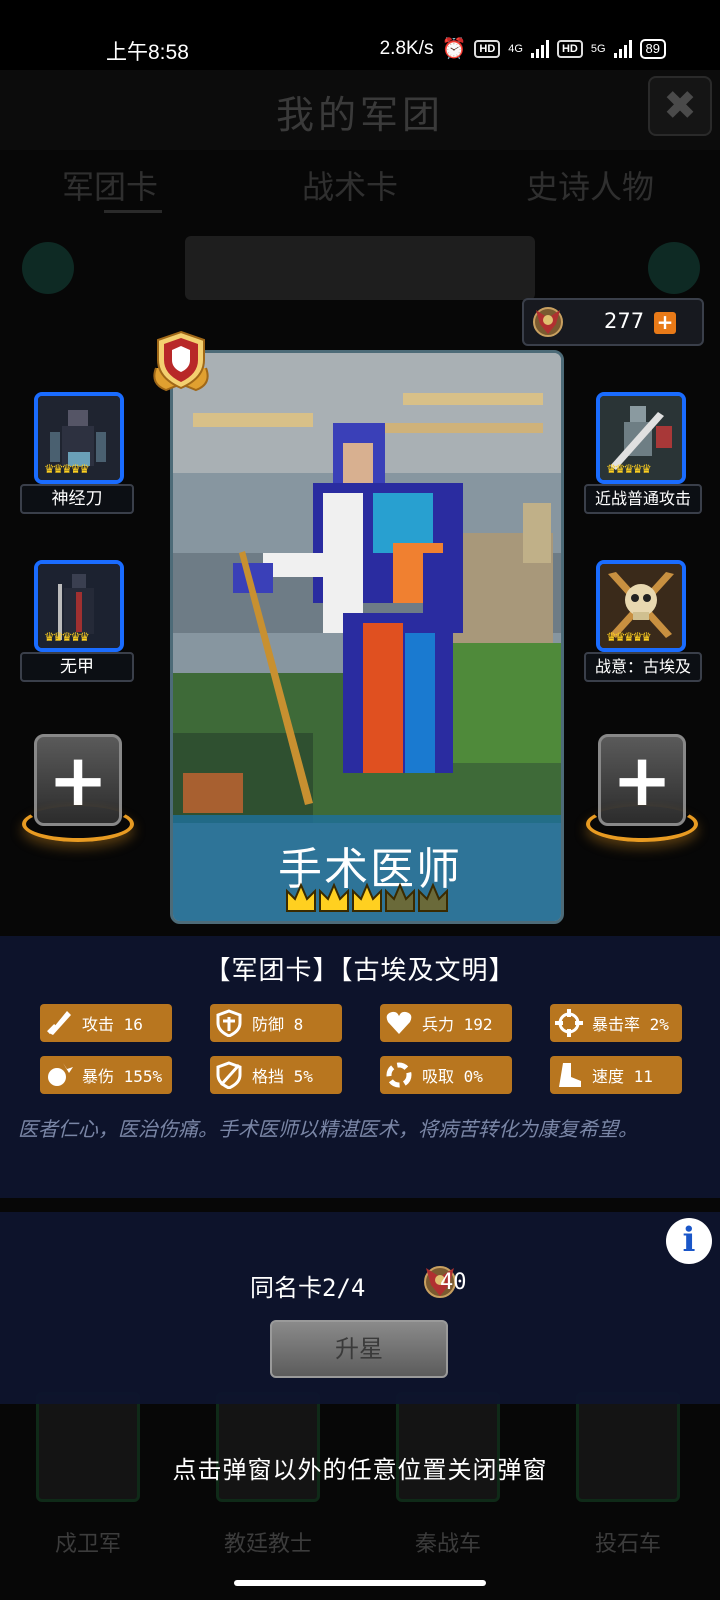 The width and height of the screenshot is (720, 1600). I want to click on card-star-rating, so click(367, 897).